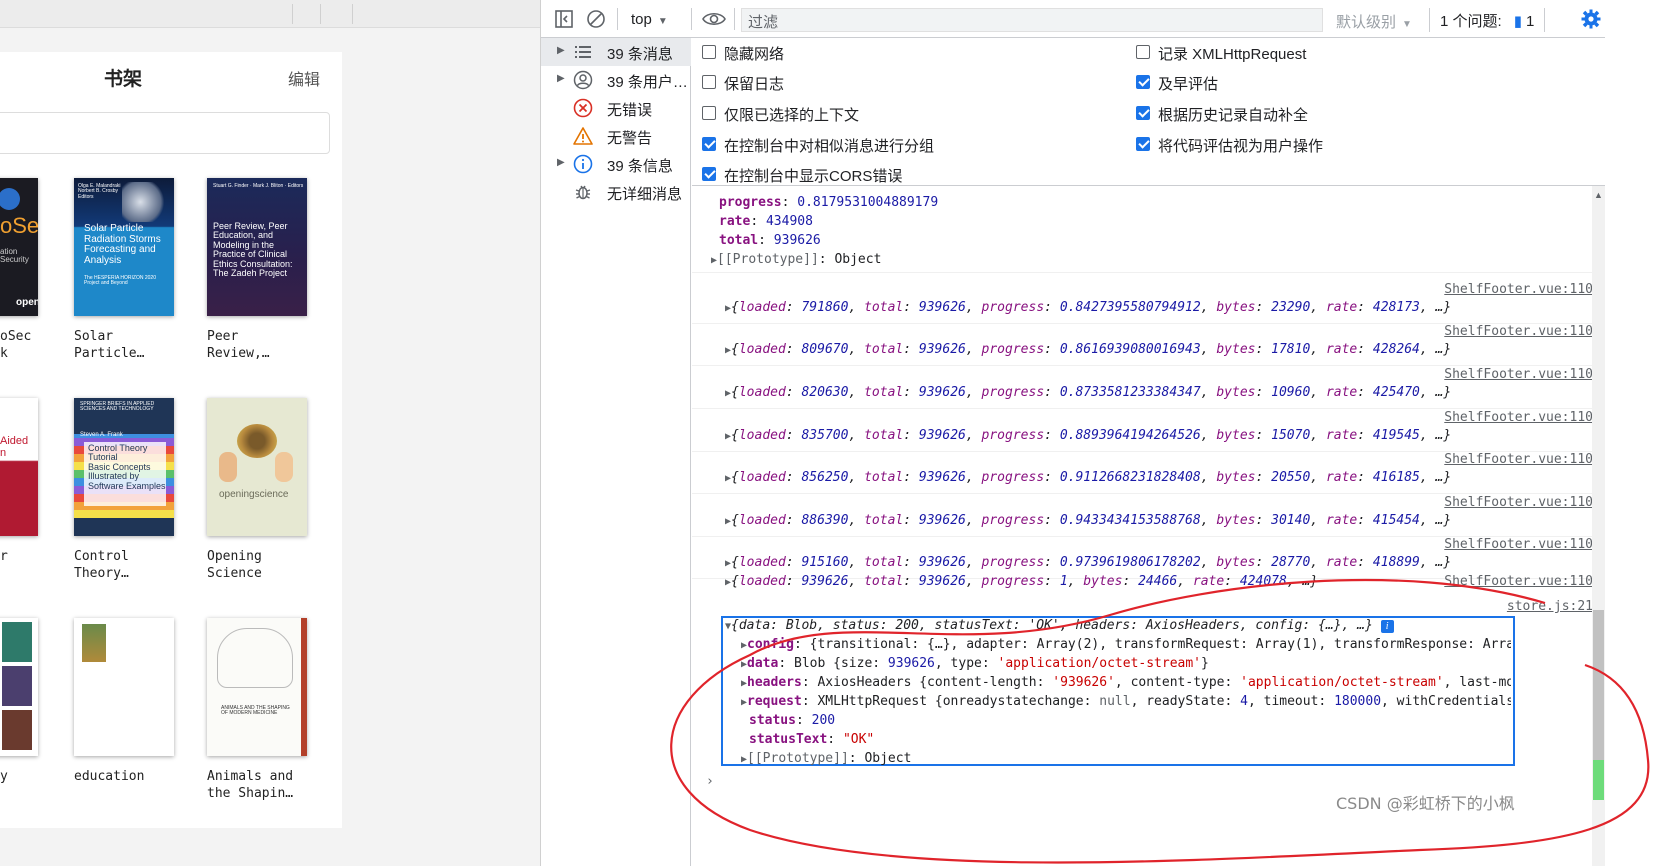 This screenshot has width=1661, height=866. Describe the element at coordinates (616, 52) in the screenshot. I see `sidebar-item-messages: ▶ 39 条消息` at that location.